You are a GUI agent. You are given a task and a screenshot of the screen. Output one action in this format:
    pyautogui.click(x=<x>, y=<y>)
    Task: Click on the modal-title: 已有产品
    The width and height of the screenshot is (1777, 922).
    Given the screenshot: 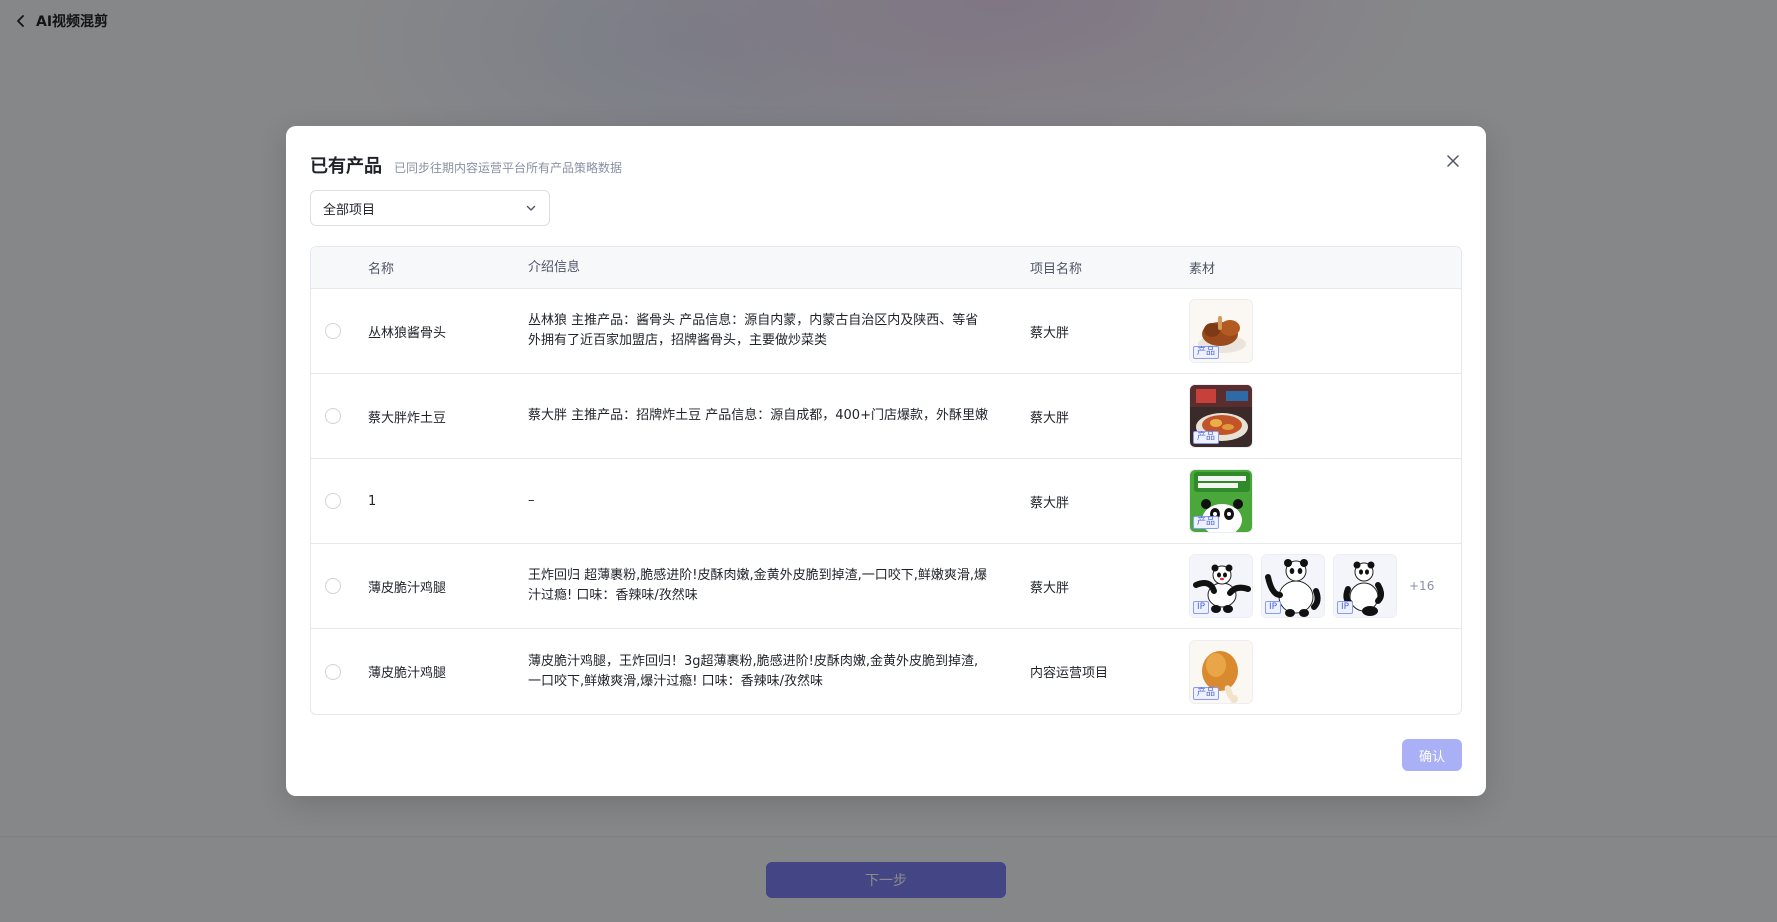 What is the action you would take?
    pyautogui.click(x=346, y=166)
    